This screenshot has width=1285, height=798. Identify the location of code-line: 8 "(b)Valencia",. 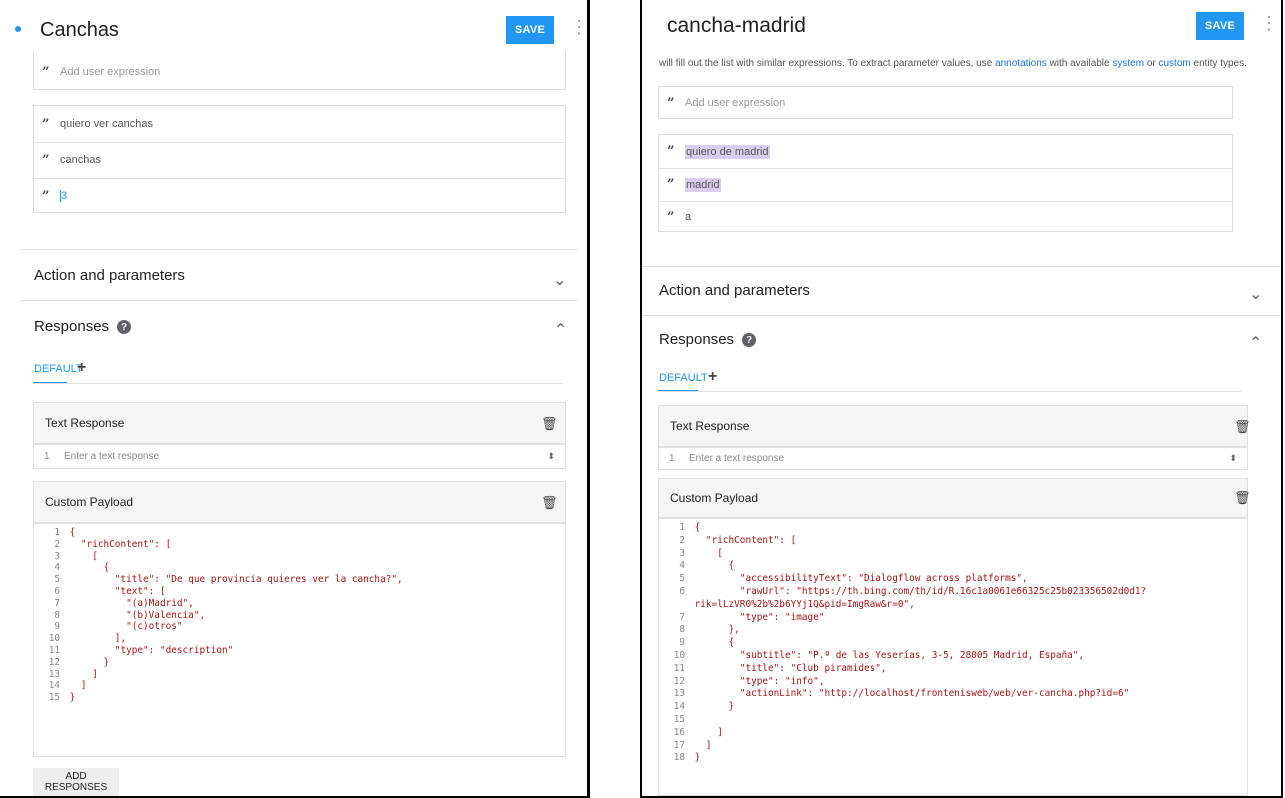
(299, 615).